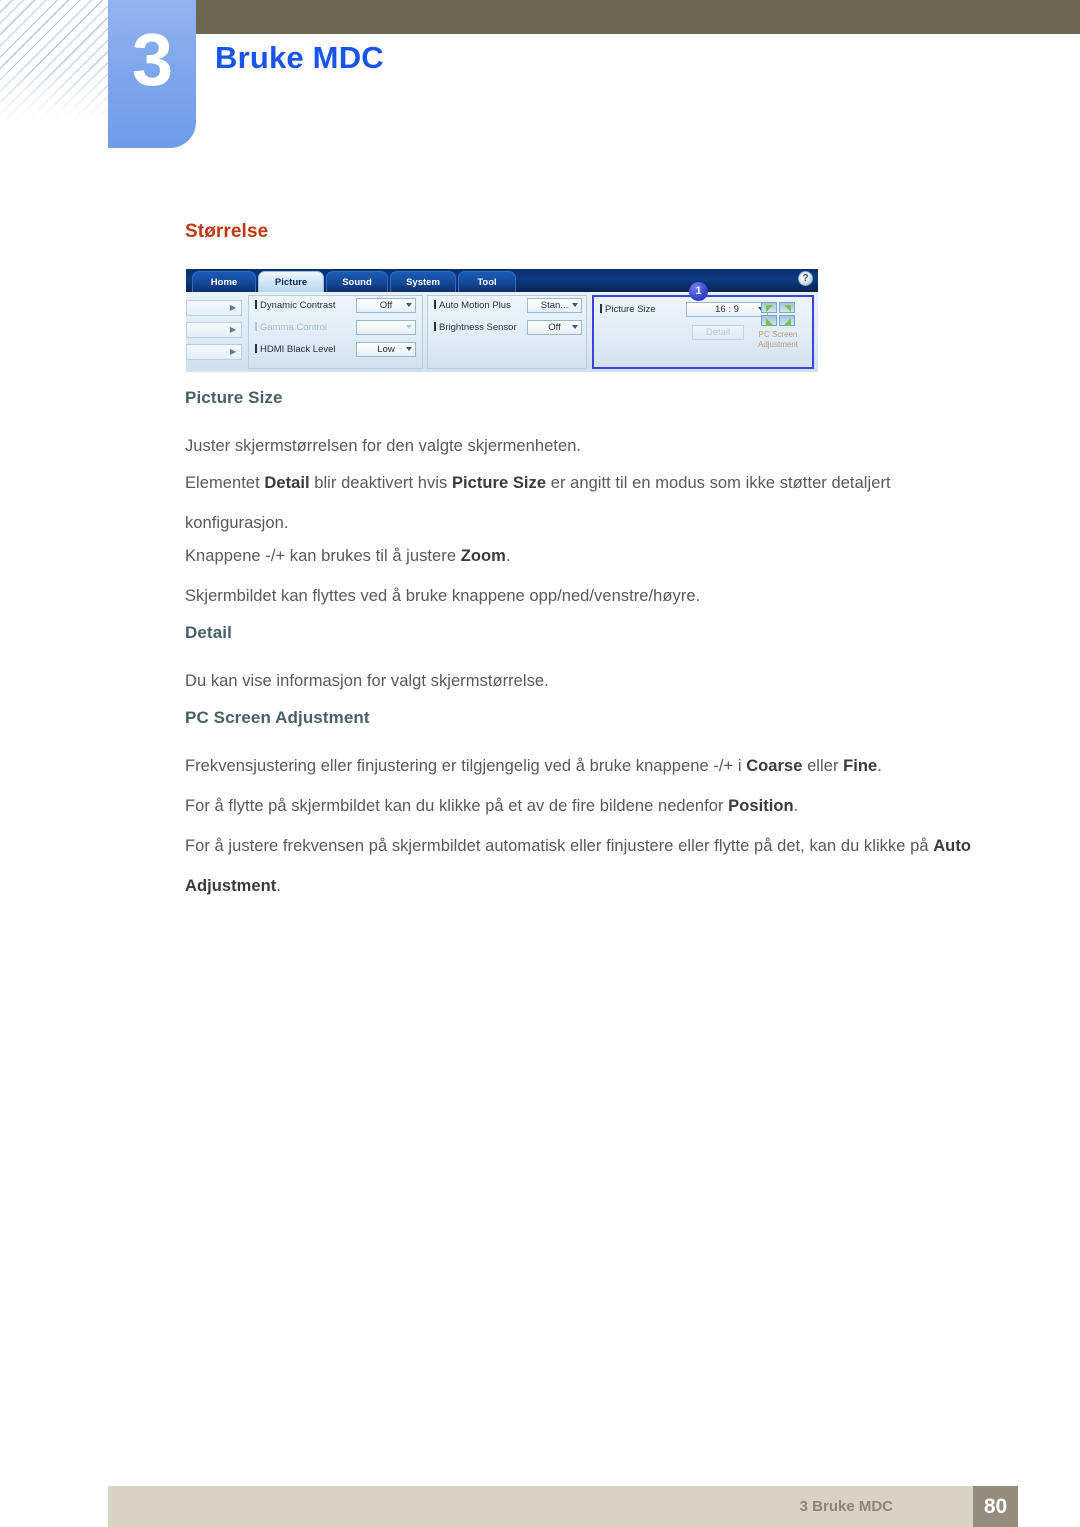 The height and width of the screenshot is (1527, 1080). What do you see at coordinates (554, 327) in the screenshot?
I see `combo-brightness-sensor: Off` at bounding box center [554, 327].